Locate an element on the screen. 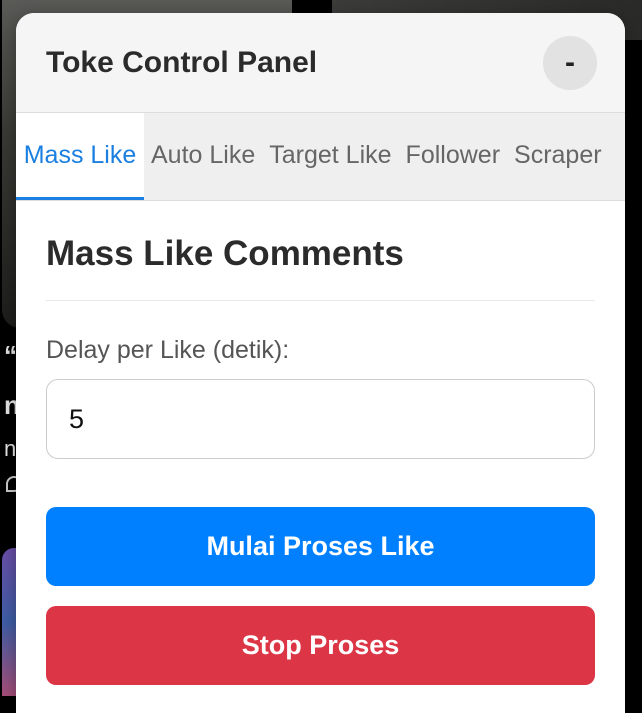 The height and width of the screenshot is (713, 642). section-title: Mass Like Comments is located at coordinates (320, 251).